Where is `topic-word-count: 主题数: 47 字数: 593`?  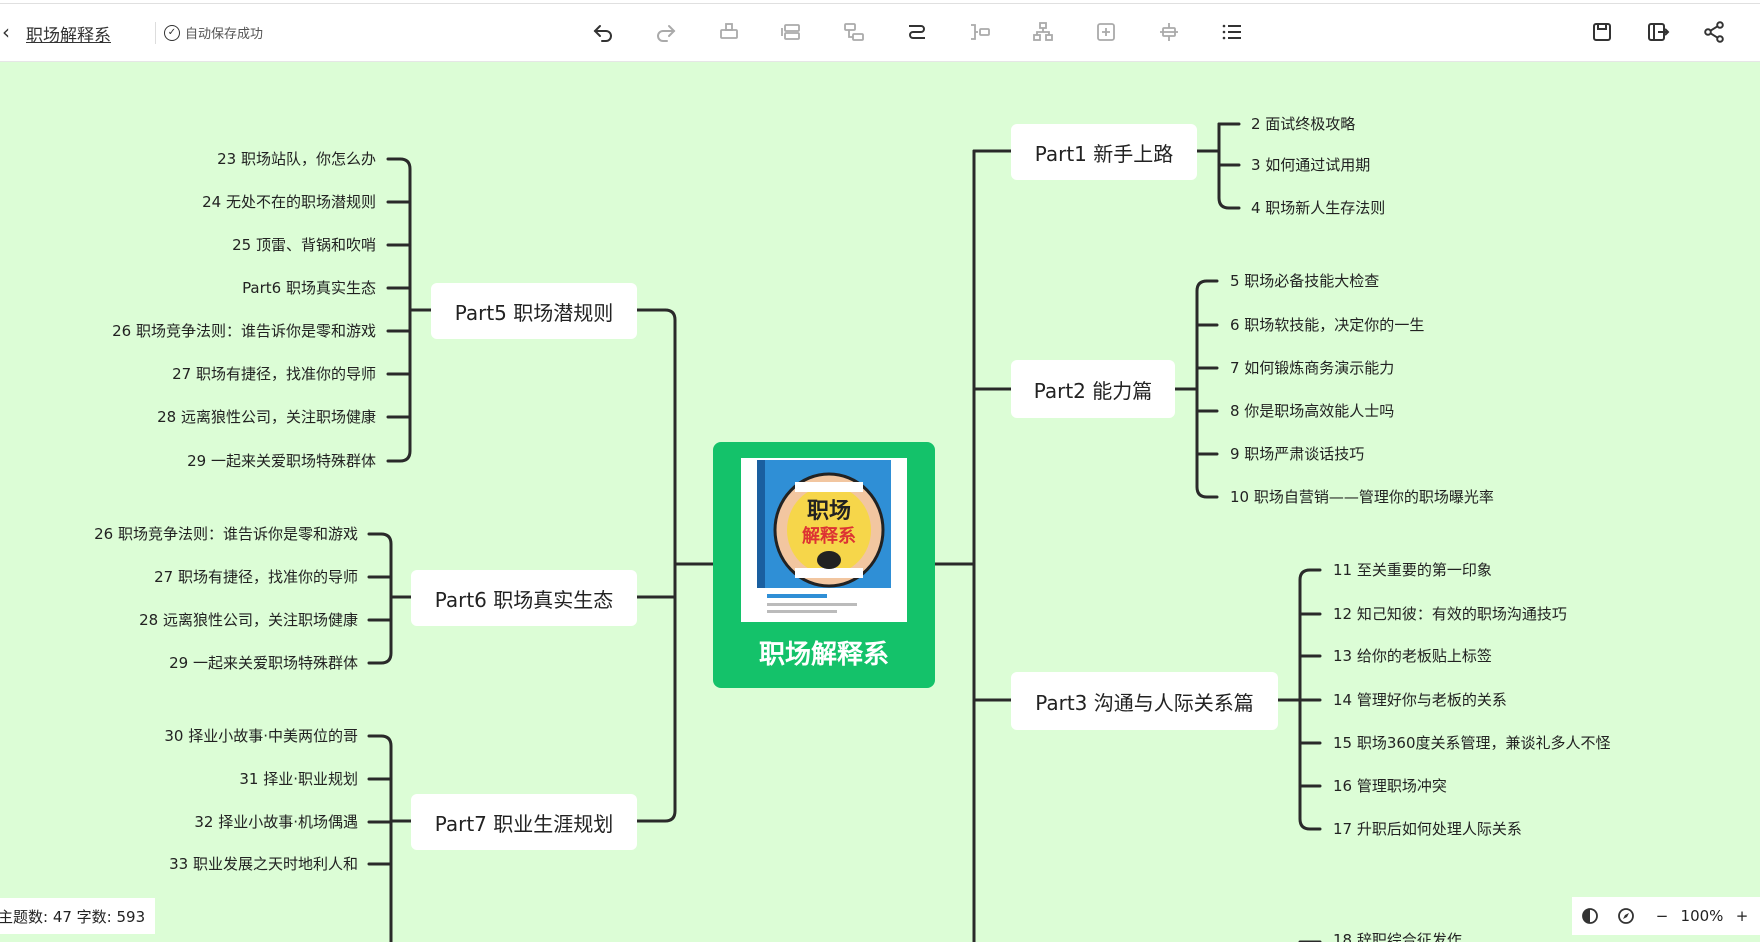 topic-word-count: 主题数: 47 字数: 593 is located at coordinates (73, 916).